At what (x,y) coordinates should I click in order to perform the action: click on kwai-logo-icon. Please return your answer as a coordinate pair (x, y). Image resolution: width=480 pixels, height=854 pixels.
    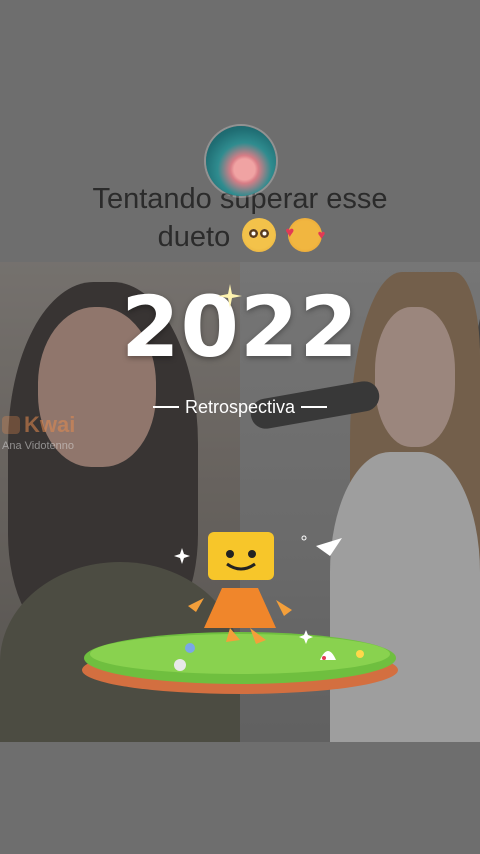
    Looking at the image, I should click on (11, 425).